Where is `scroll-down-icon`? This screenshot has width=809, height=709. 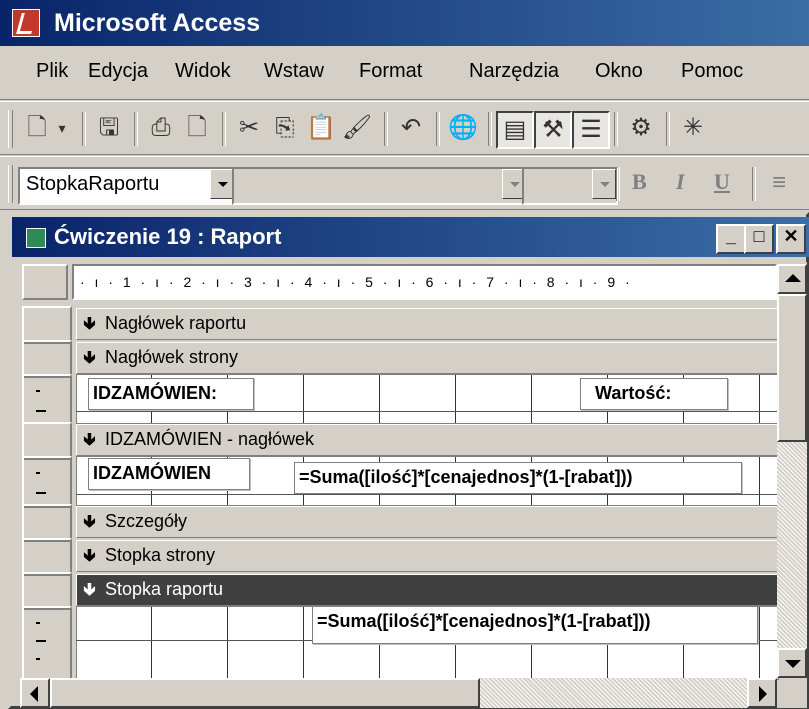 scroll-down-icon is located at coordinates (792, 663).